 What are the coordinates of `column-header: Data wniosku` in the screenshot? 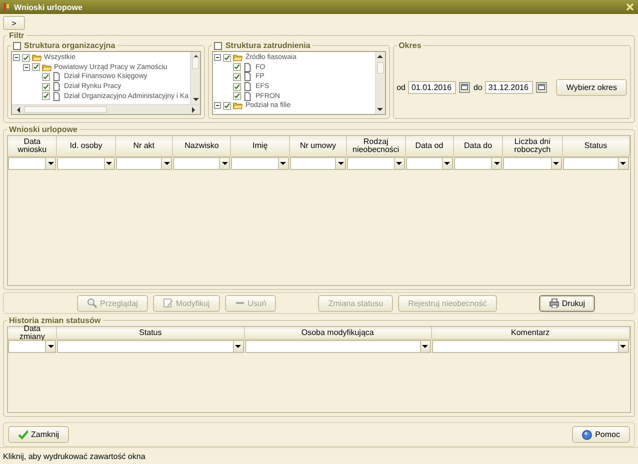 It's located at (33, 146).